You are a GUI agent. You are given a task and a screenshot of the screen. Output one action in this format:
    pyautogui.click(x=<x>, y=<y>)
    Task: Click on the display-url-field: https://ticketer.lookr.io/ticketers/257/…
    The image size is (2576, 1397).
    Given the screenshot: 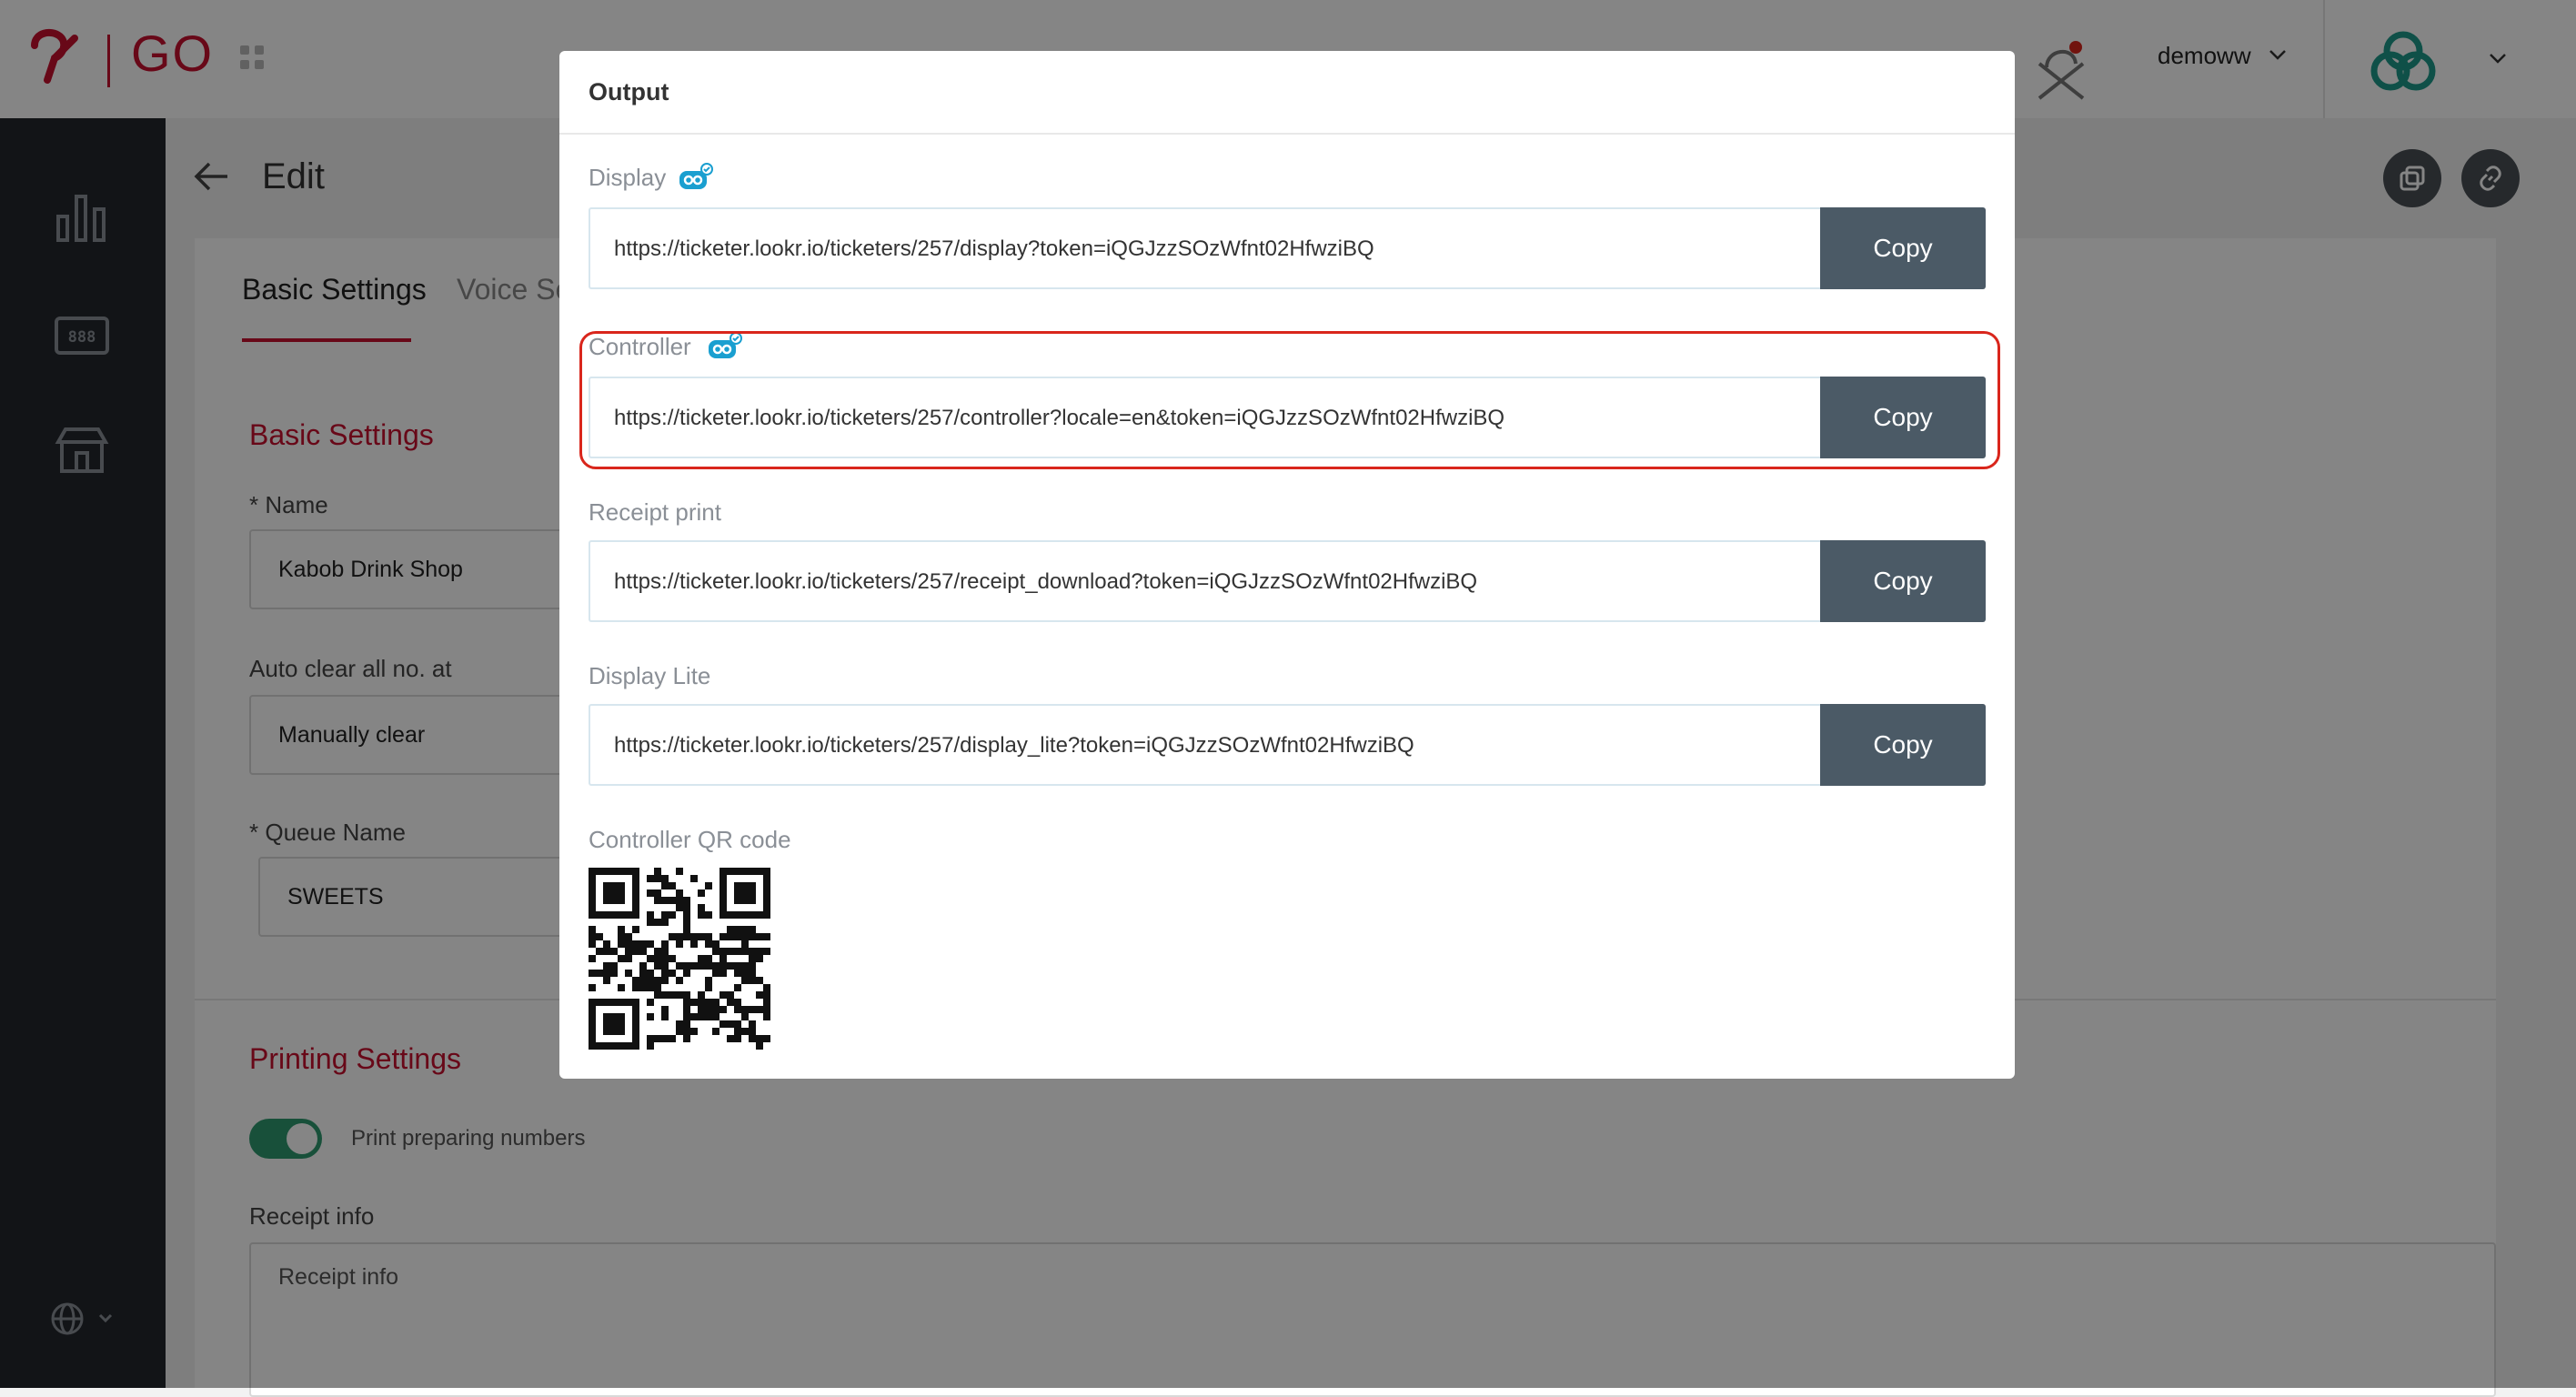 What is the action you would take?
    pyautogui.click(x=1204, y=248)
    